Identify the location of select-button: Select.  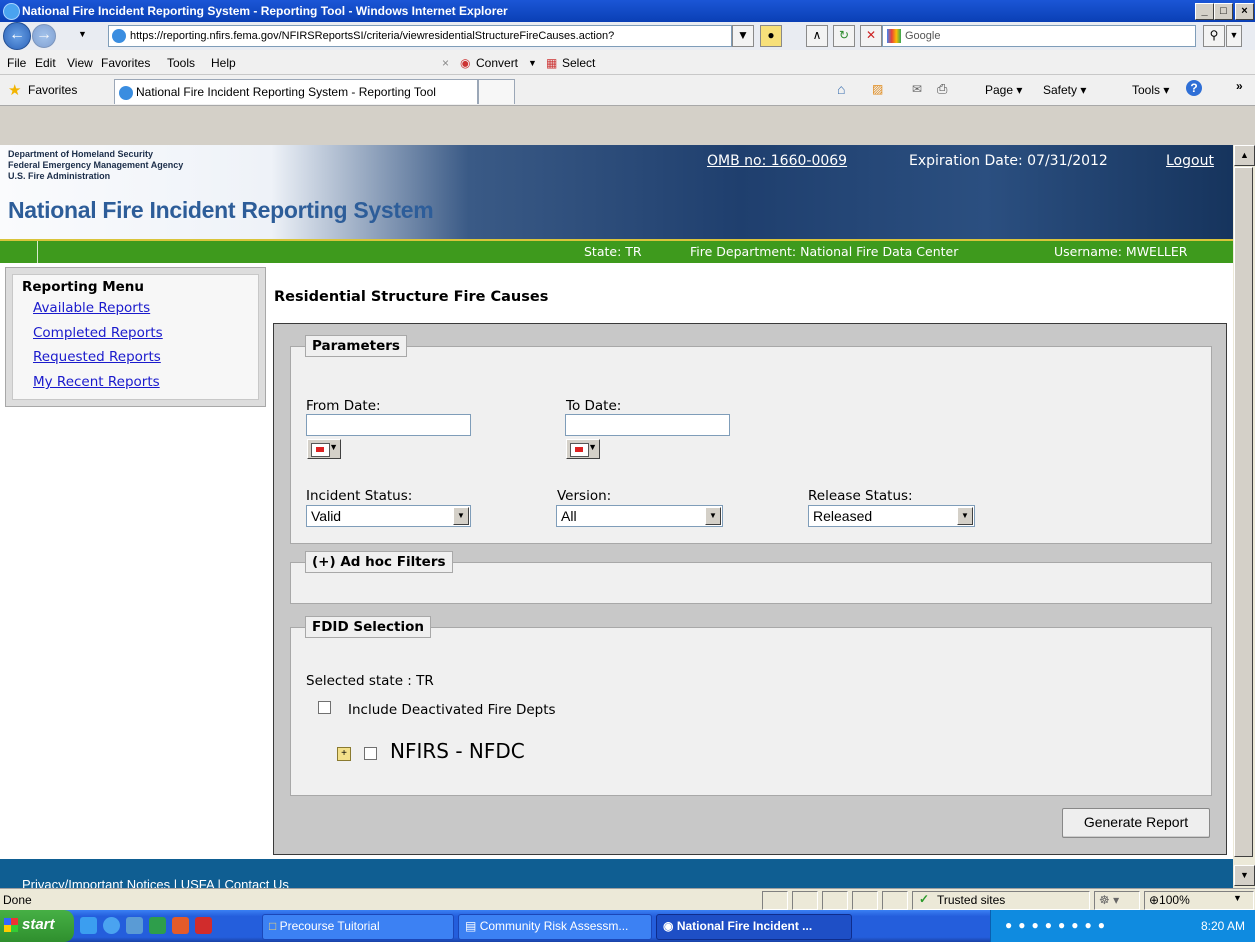
(578, 63).